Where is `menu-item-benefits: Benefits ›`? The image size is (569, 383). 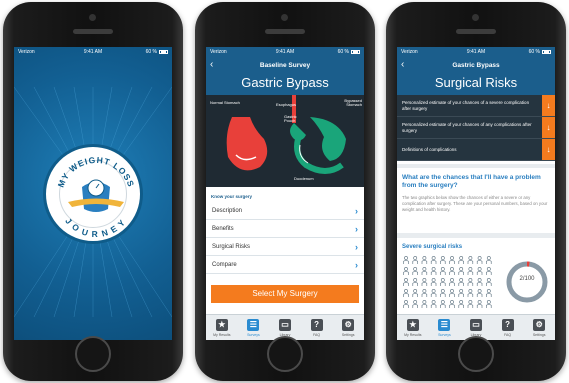
menu-item-benefits: Benefits › is located at coordinates (285, 229).